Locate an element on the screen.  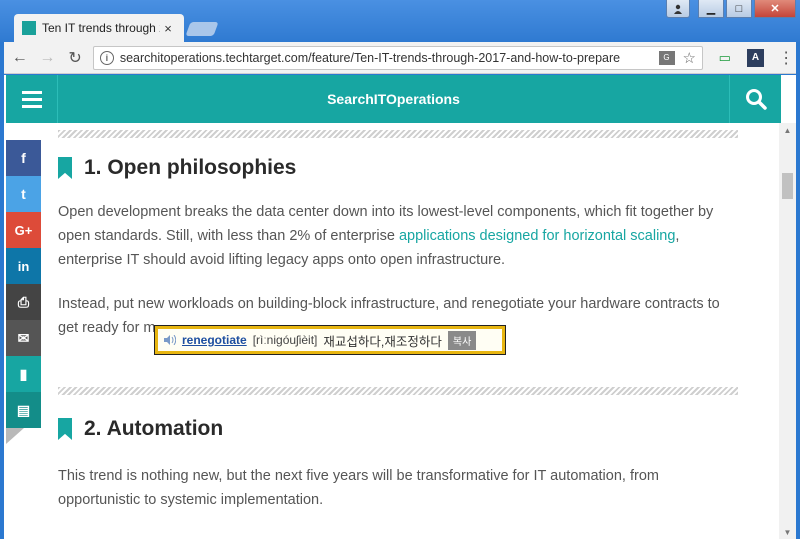
twitter-share-icon: t is located at coordinates (23, 194).